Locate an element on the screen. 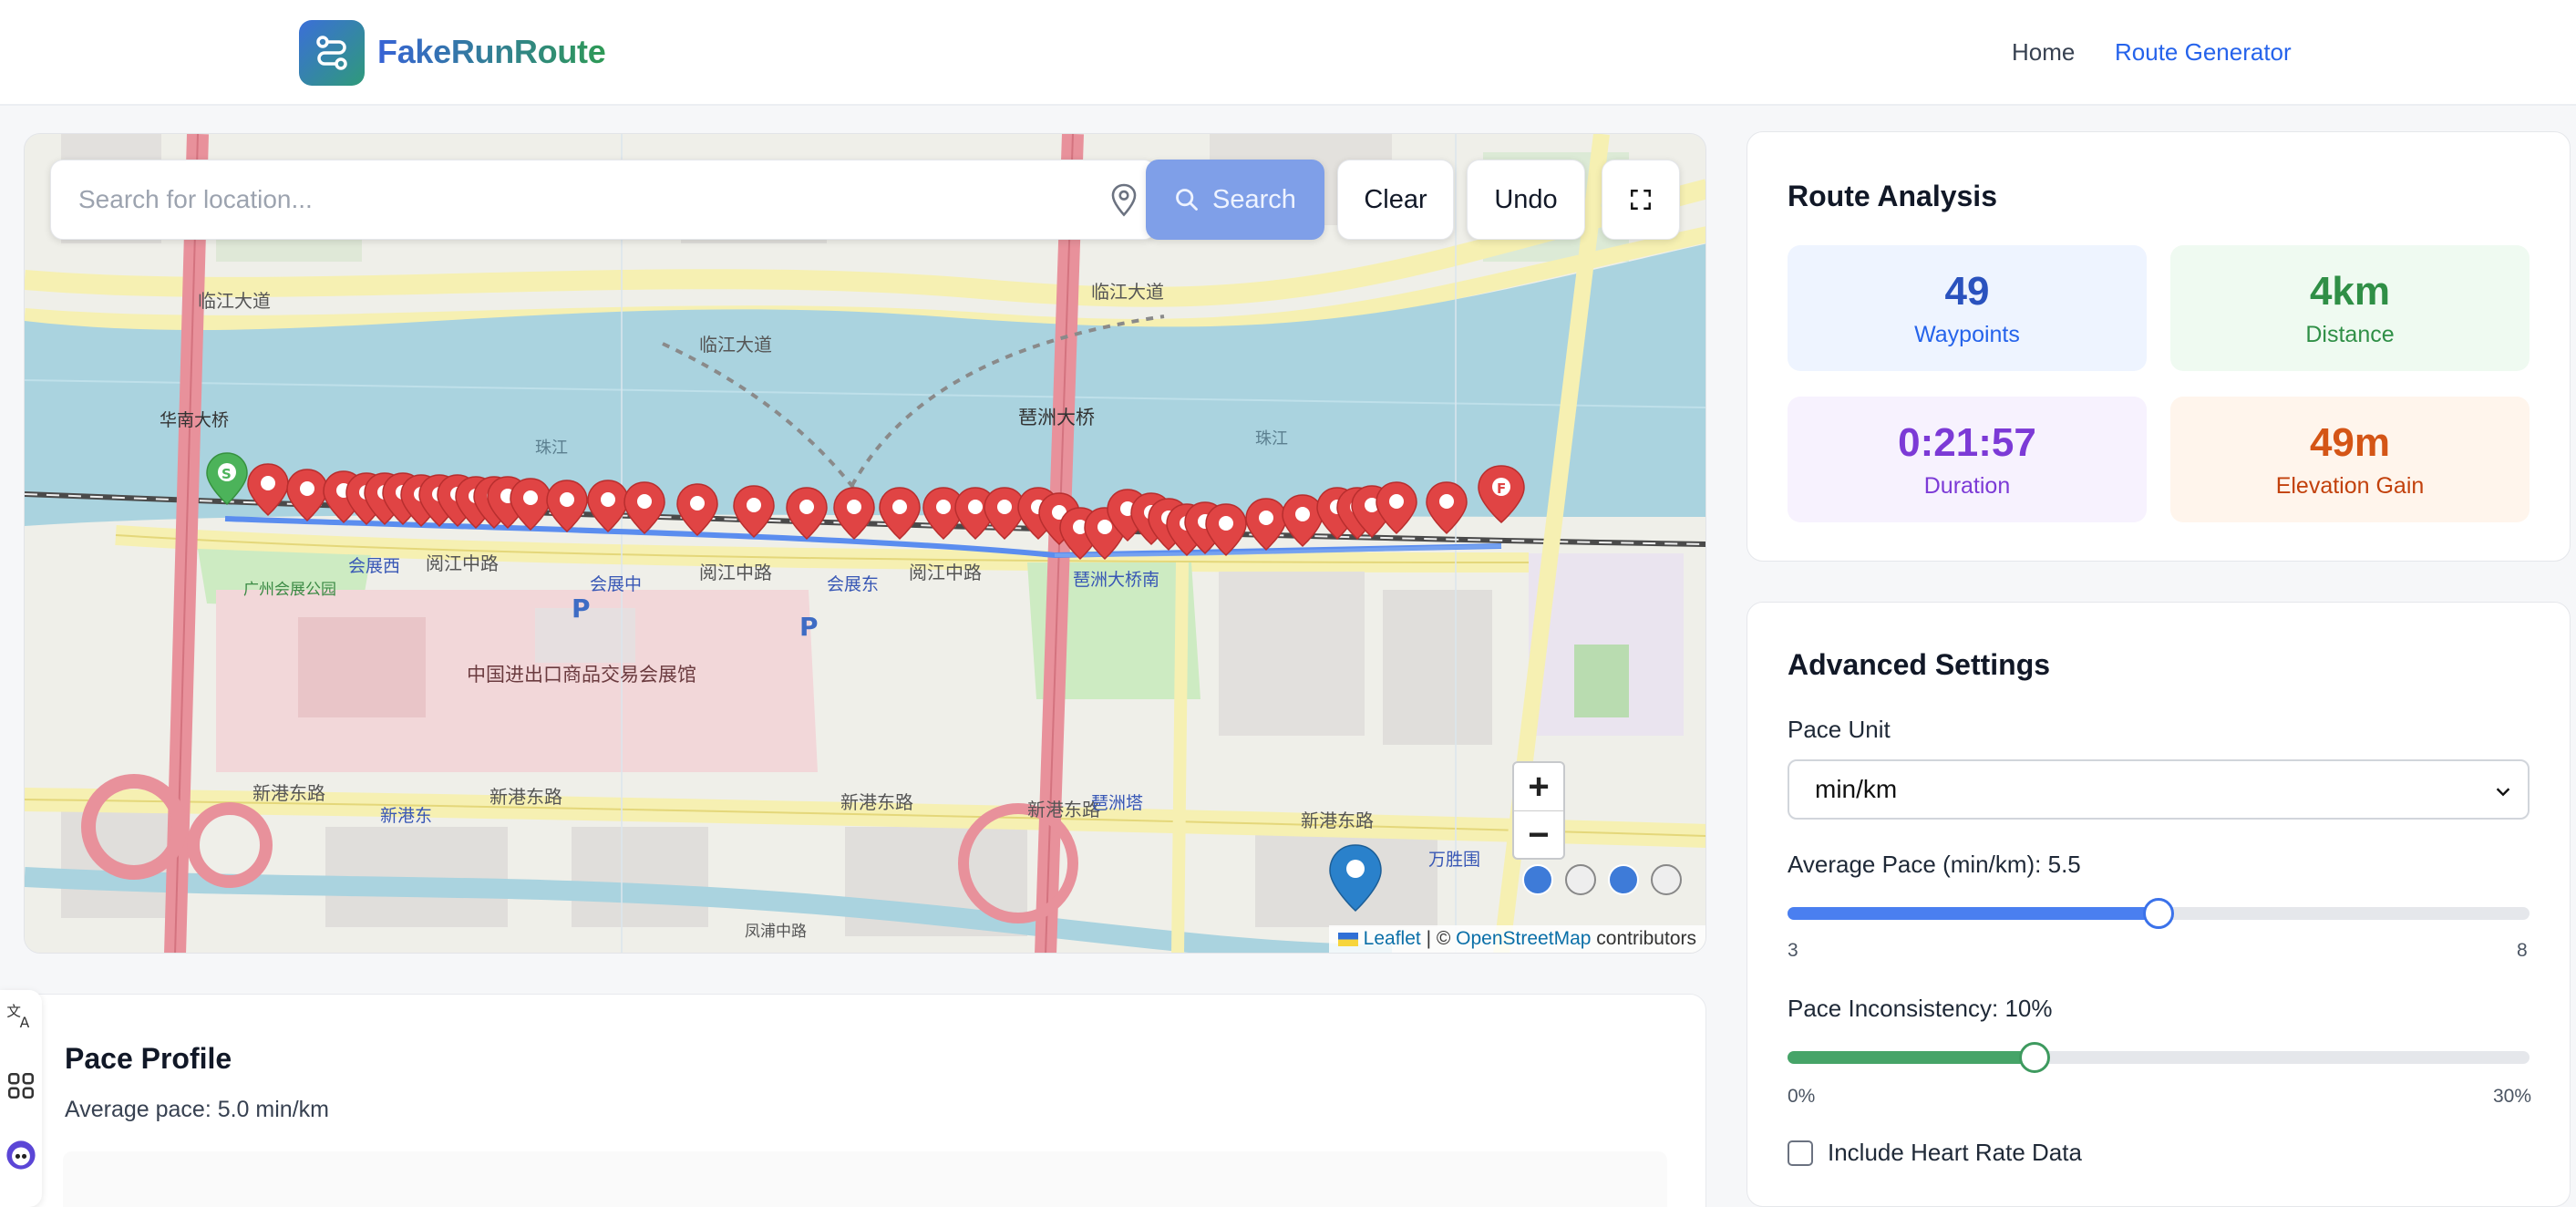 This screenshot has width=2576, height=1207. map-label-station: 会展东 is located at coordinates (853, 584).